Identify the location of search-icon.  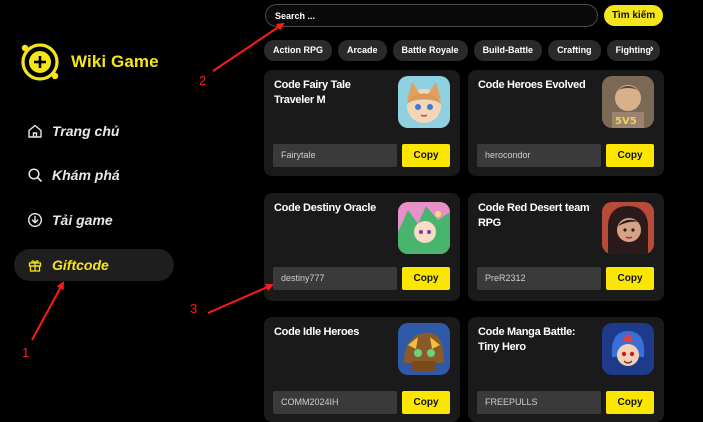
(35, 175).